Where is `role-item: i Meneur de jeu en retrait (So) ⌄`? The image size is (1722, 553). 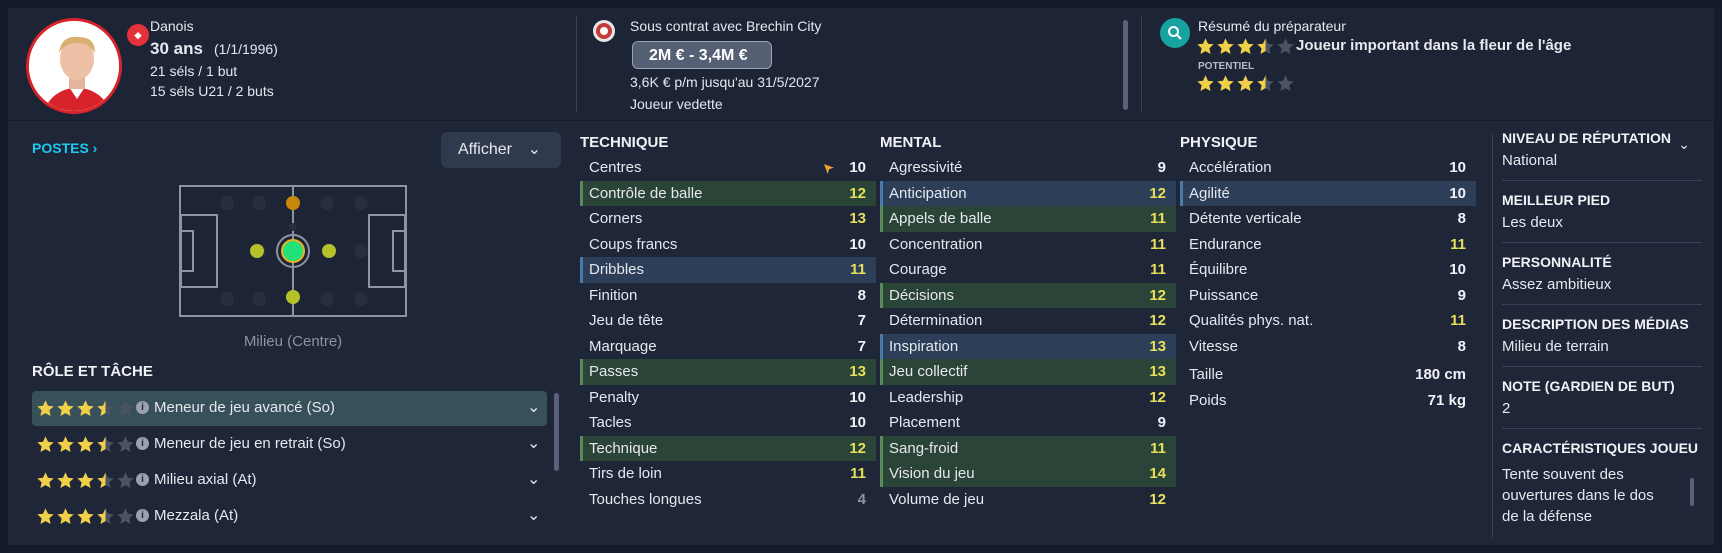 role-item: i Meneur de jeu en retrait (So) ⌄ is located at coordinates (289, 444).